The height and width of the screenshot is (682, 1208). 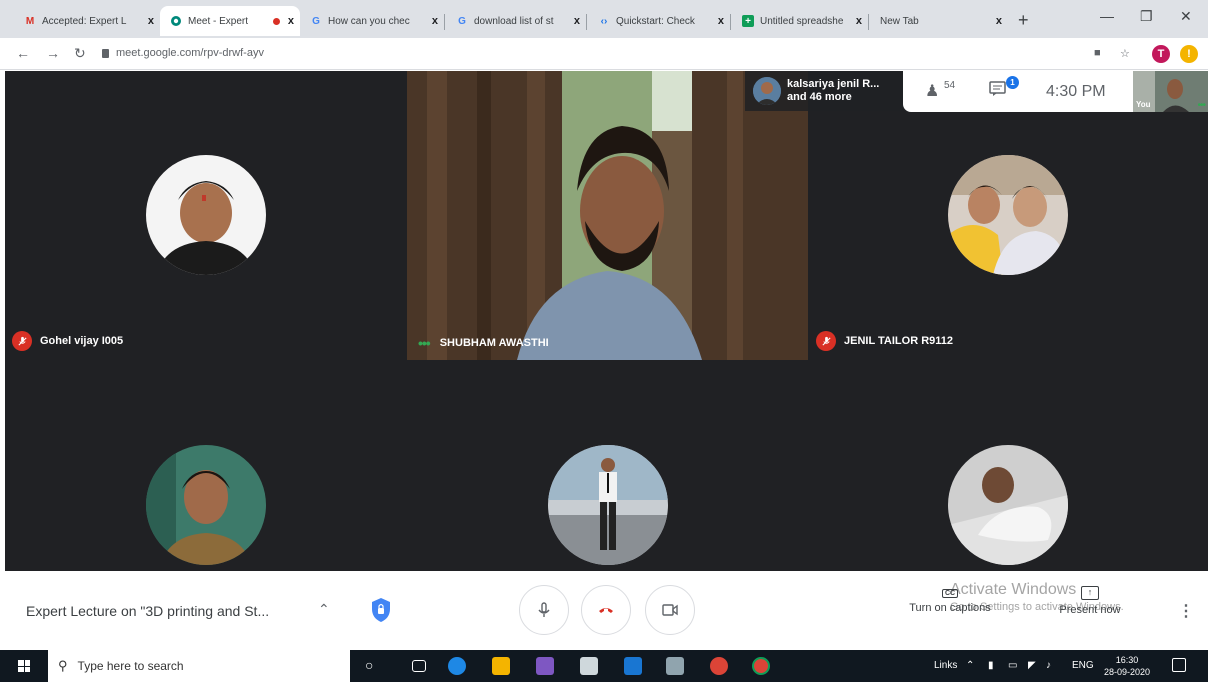 What do you see at coordinates (63, 665) in the screenshot?
I see `search-icon: ⚲` at bounding box center [63, 665].